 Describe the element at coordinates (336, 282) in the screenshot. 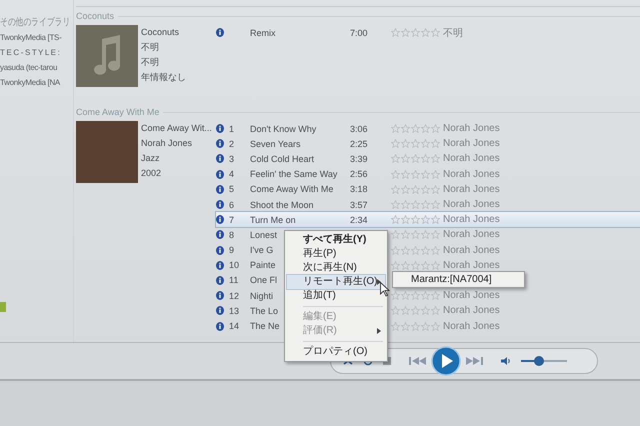

I see `menu-item: リモート再生(O)` at that location.